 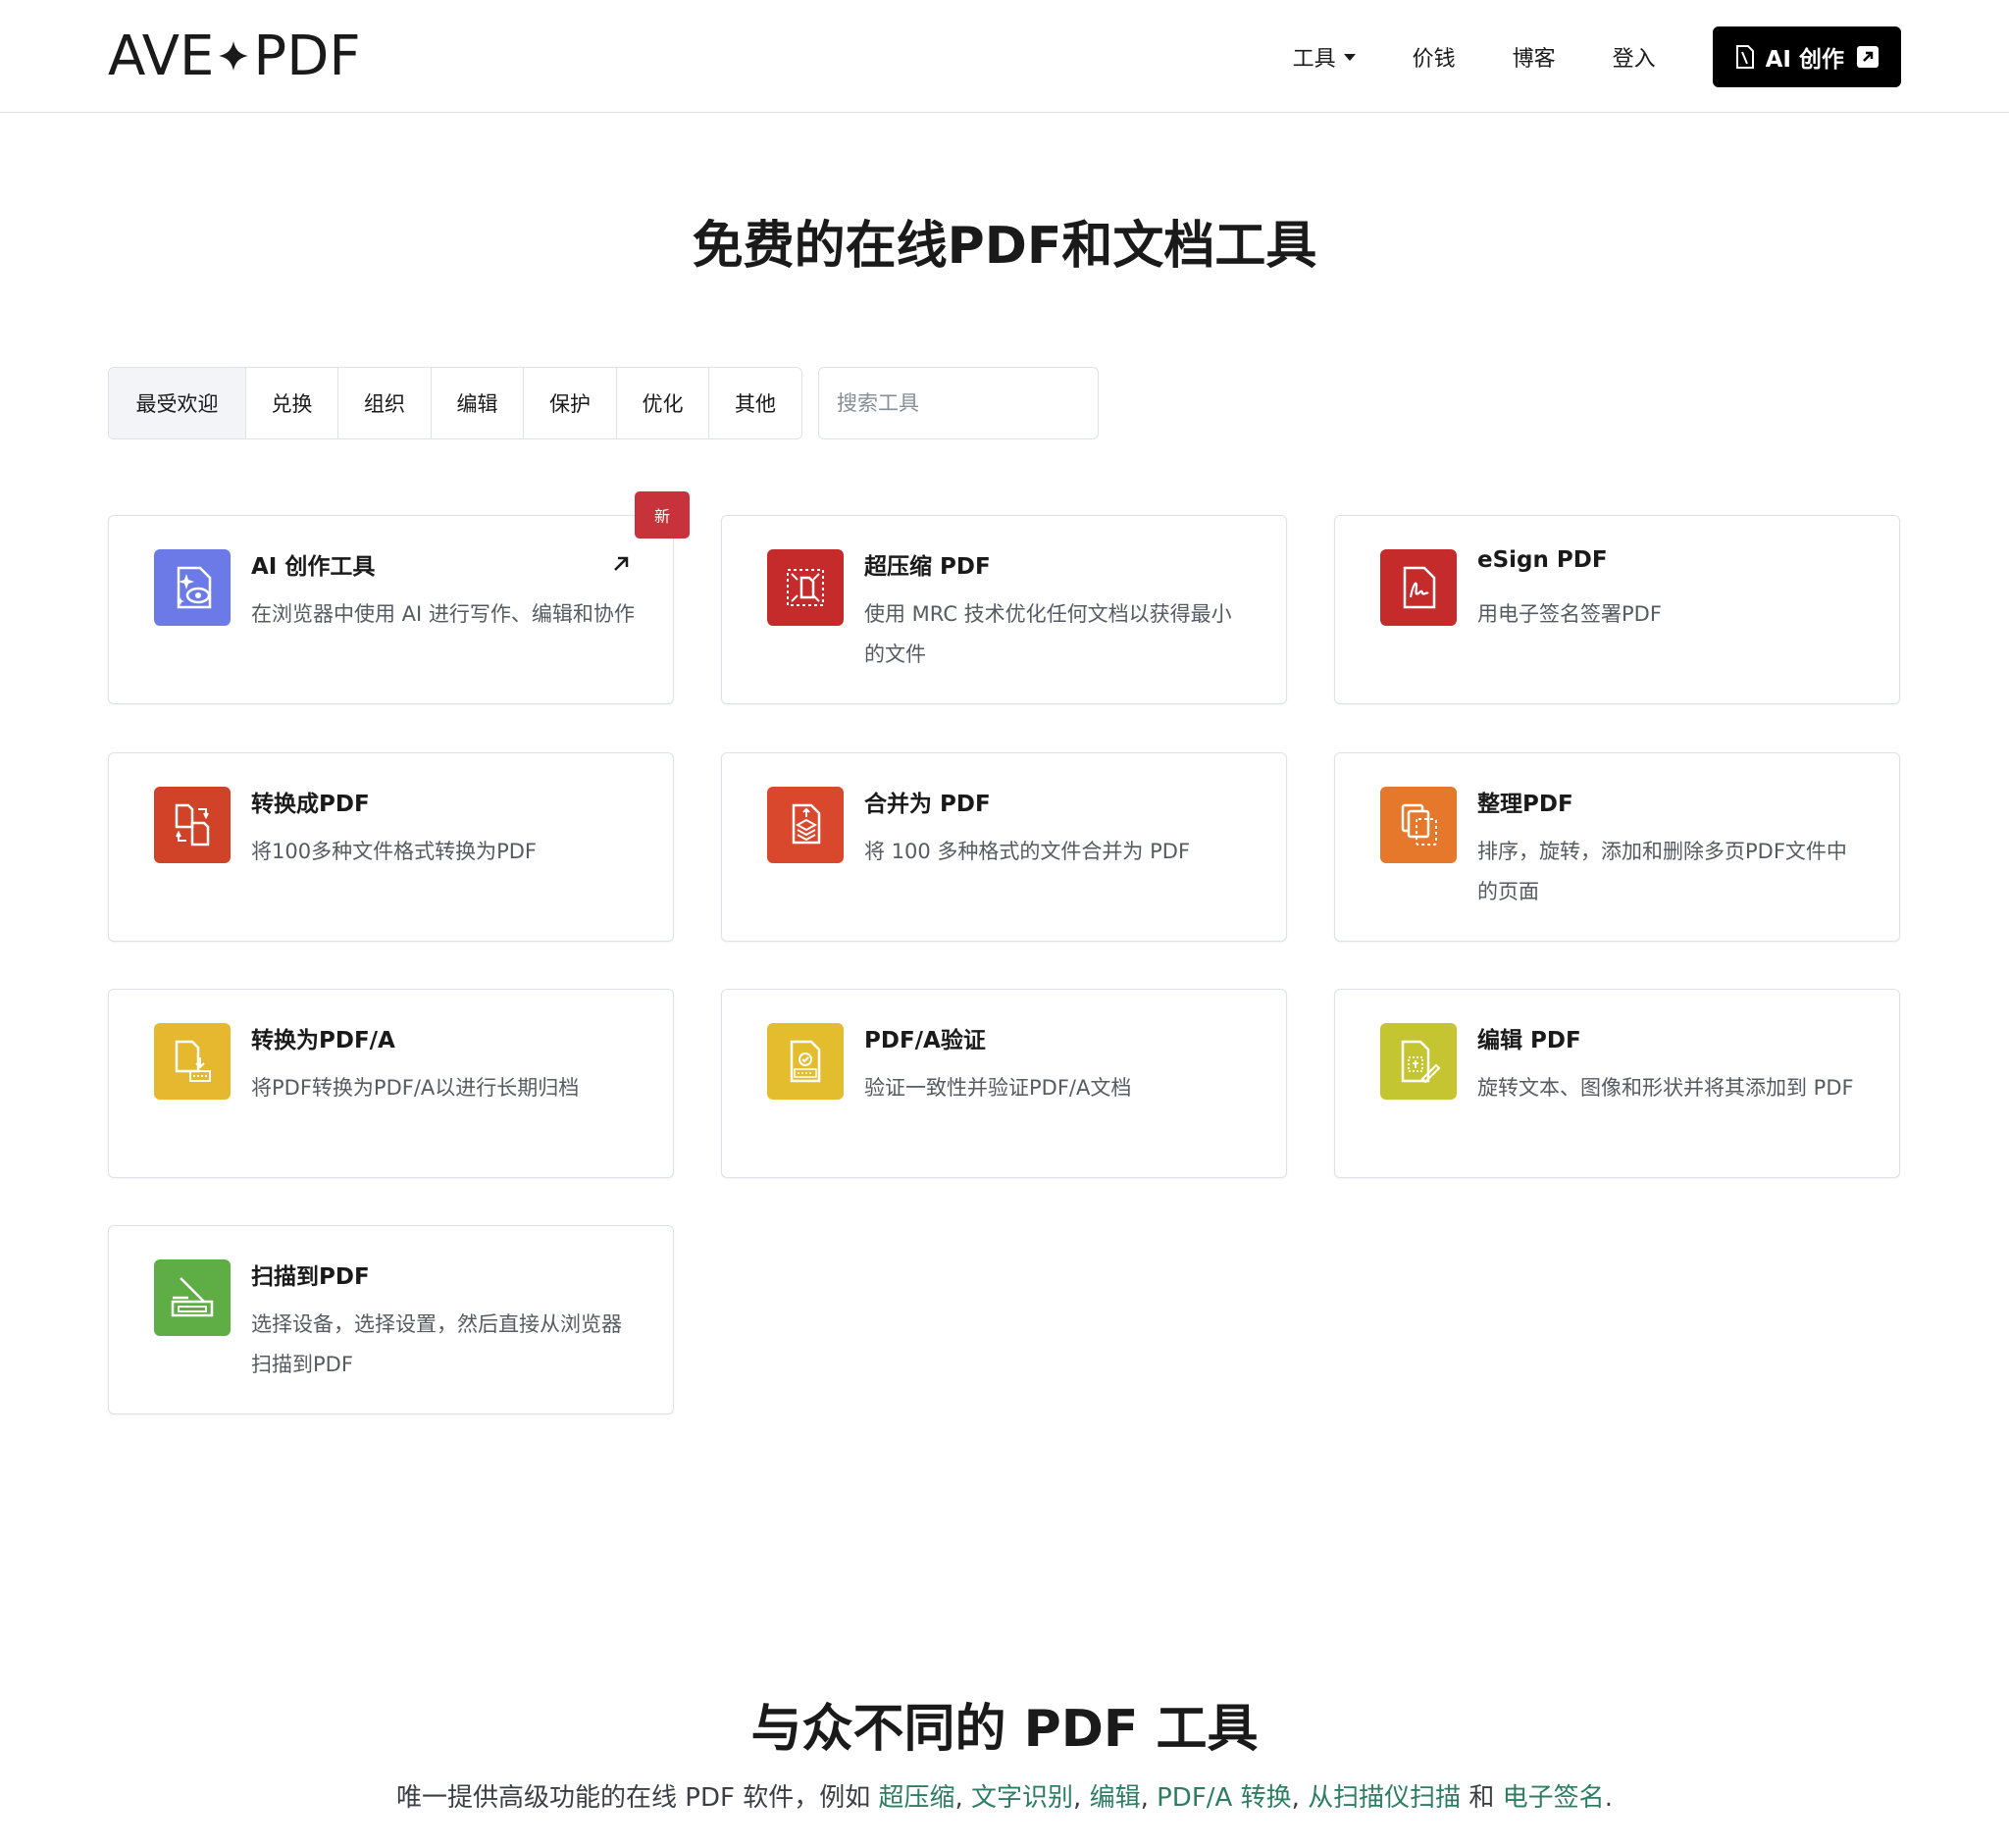 What do you see at coordinates (1027, 851) in the screenshot?
I see `card-description: 将 100 多种格式的文件合并为 PDF` at bounding box center [1027, 851].